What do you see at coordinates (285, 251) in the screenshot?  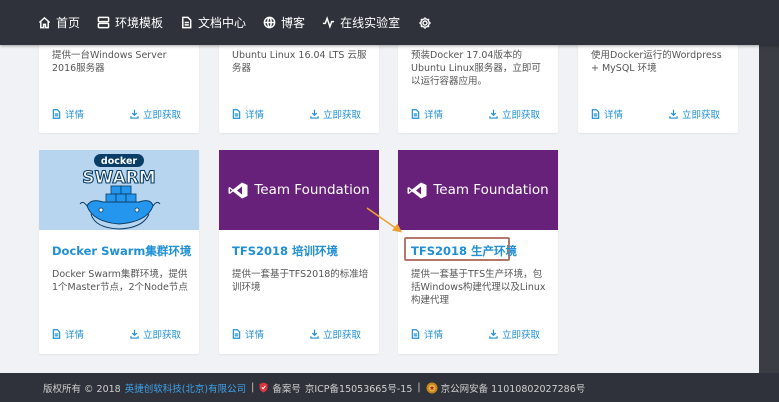 I see `card-title-link: TFS2018 培训环境` at bounding box center [285, 251].